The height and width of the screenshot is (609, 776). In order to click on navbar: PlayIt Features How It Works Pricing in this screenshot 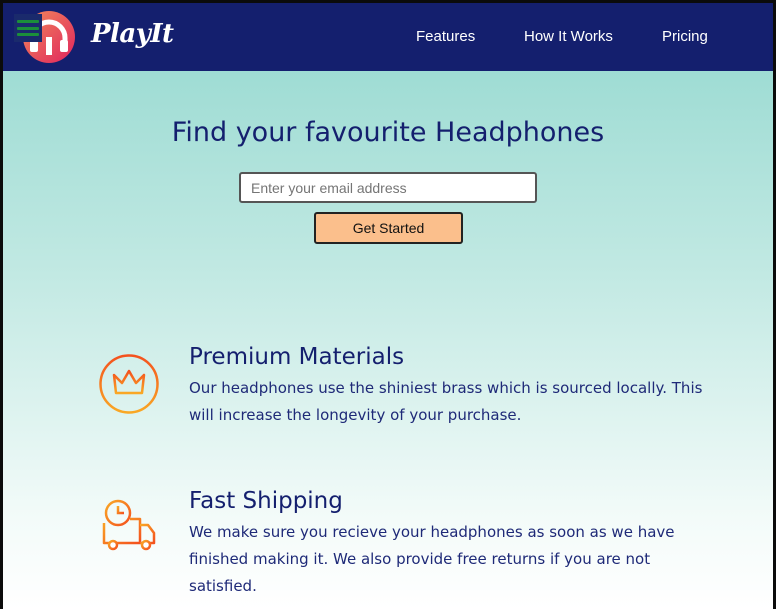, I will do `click(388, 37)`.